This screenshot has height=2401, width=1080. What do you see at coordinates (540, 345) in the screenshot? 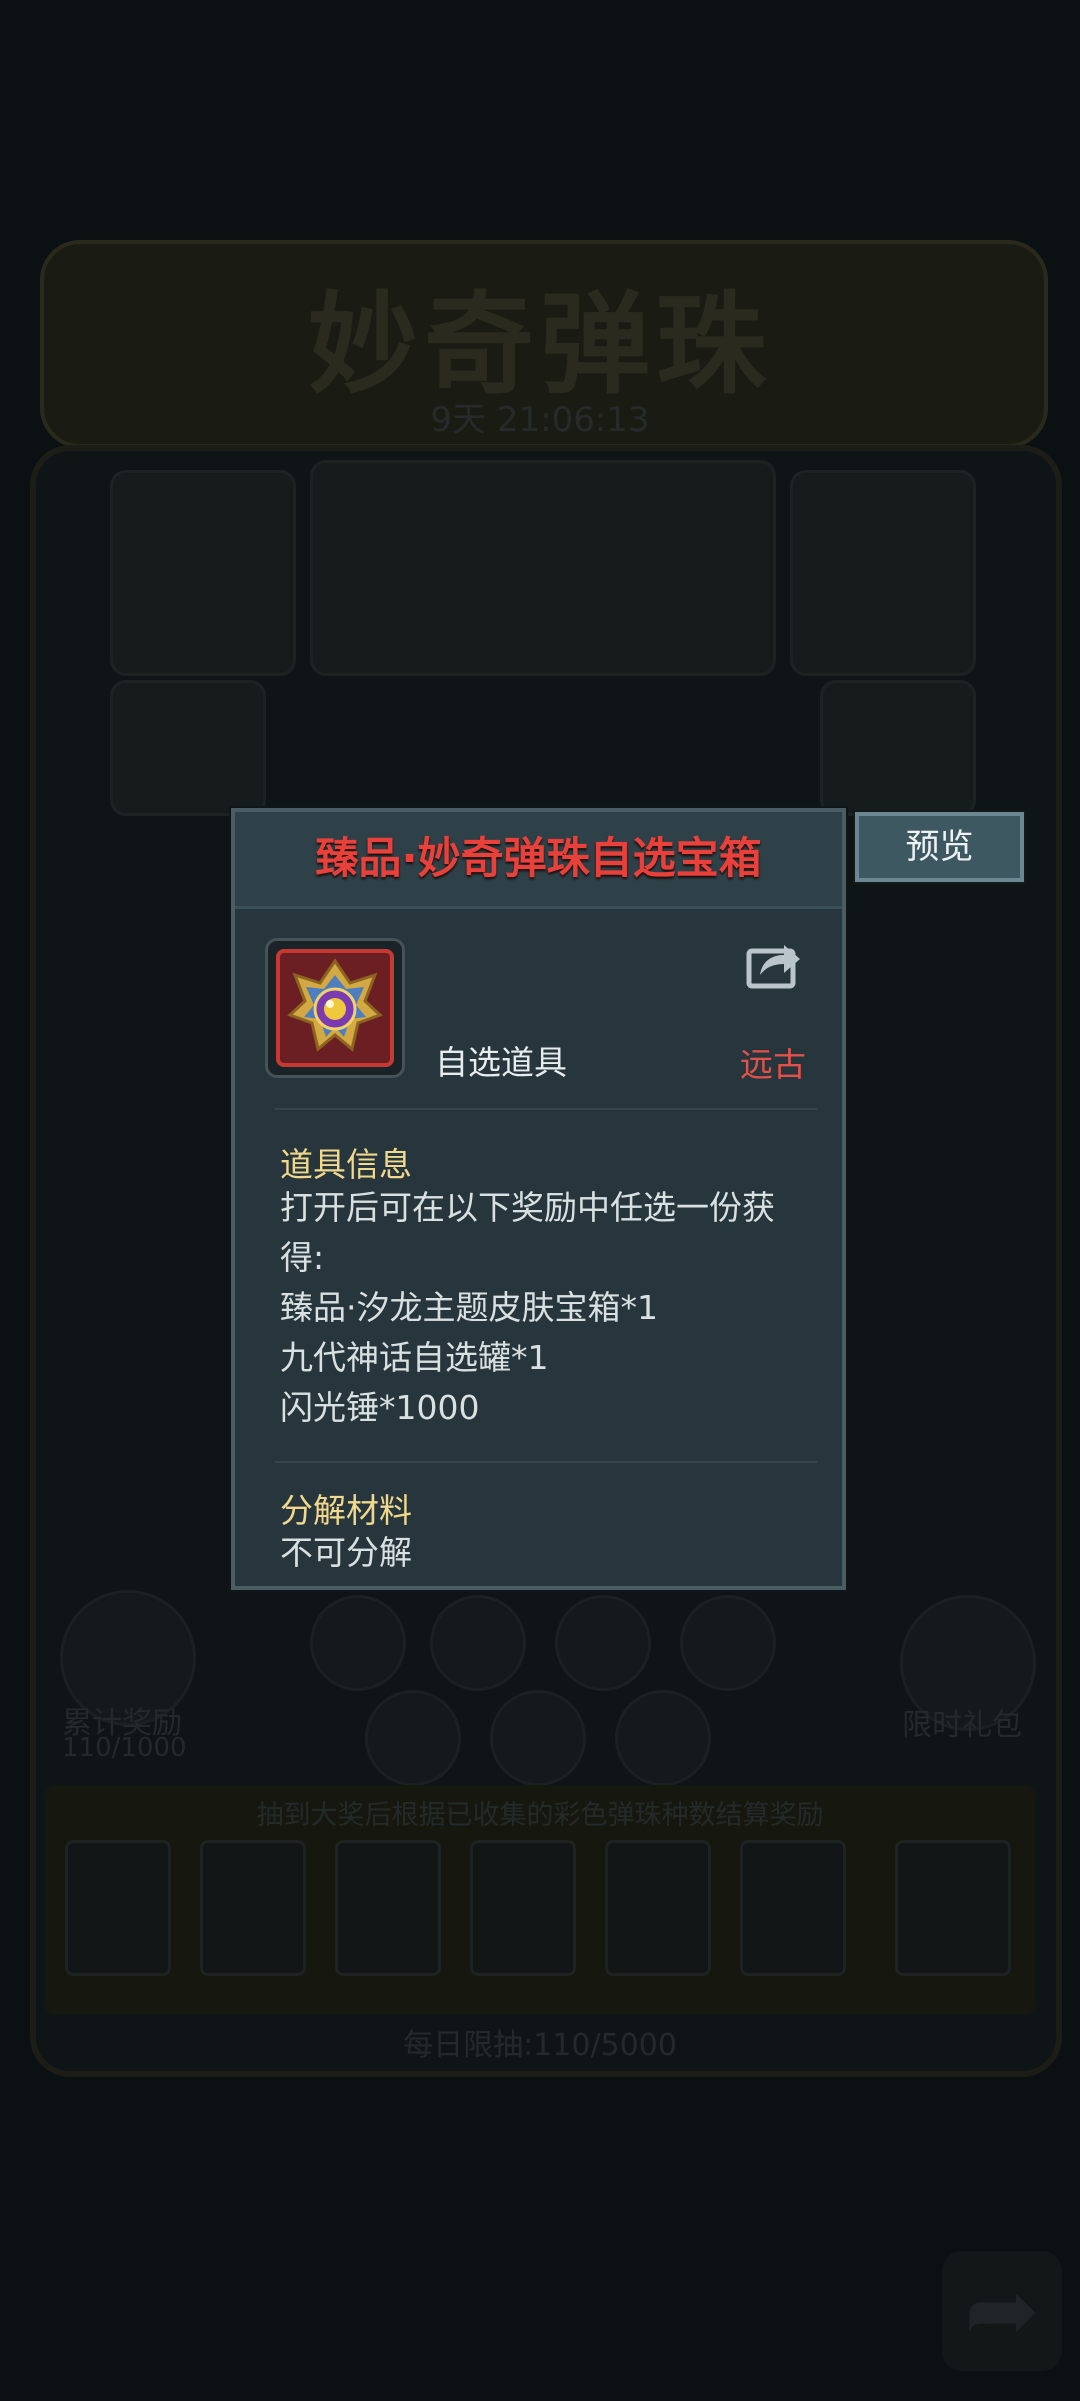
I see `event-title: 妙奇弹珠` at bounding box center [540, 345].